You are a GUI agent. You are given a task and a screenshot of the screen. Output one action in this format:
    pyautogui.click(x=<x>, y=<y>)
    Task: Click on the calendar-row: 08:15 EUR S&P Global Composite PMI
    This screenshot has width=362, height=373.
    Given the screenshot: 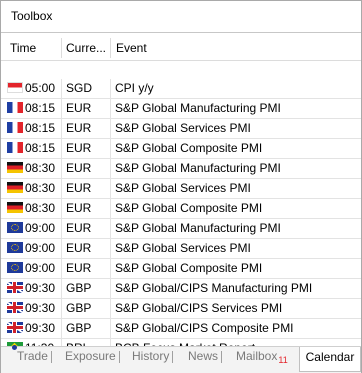 What is the action you would take?
    pyautogui.click(x=181, y=149)
    